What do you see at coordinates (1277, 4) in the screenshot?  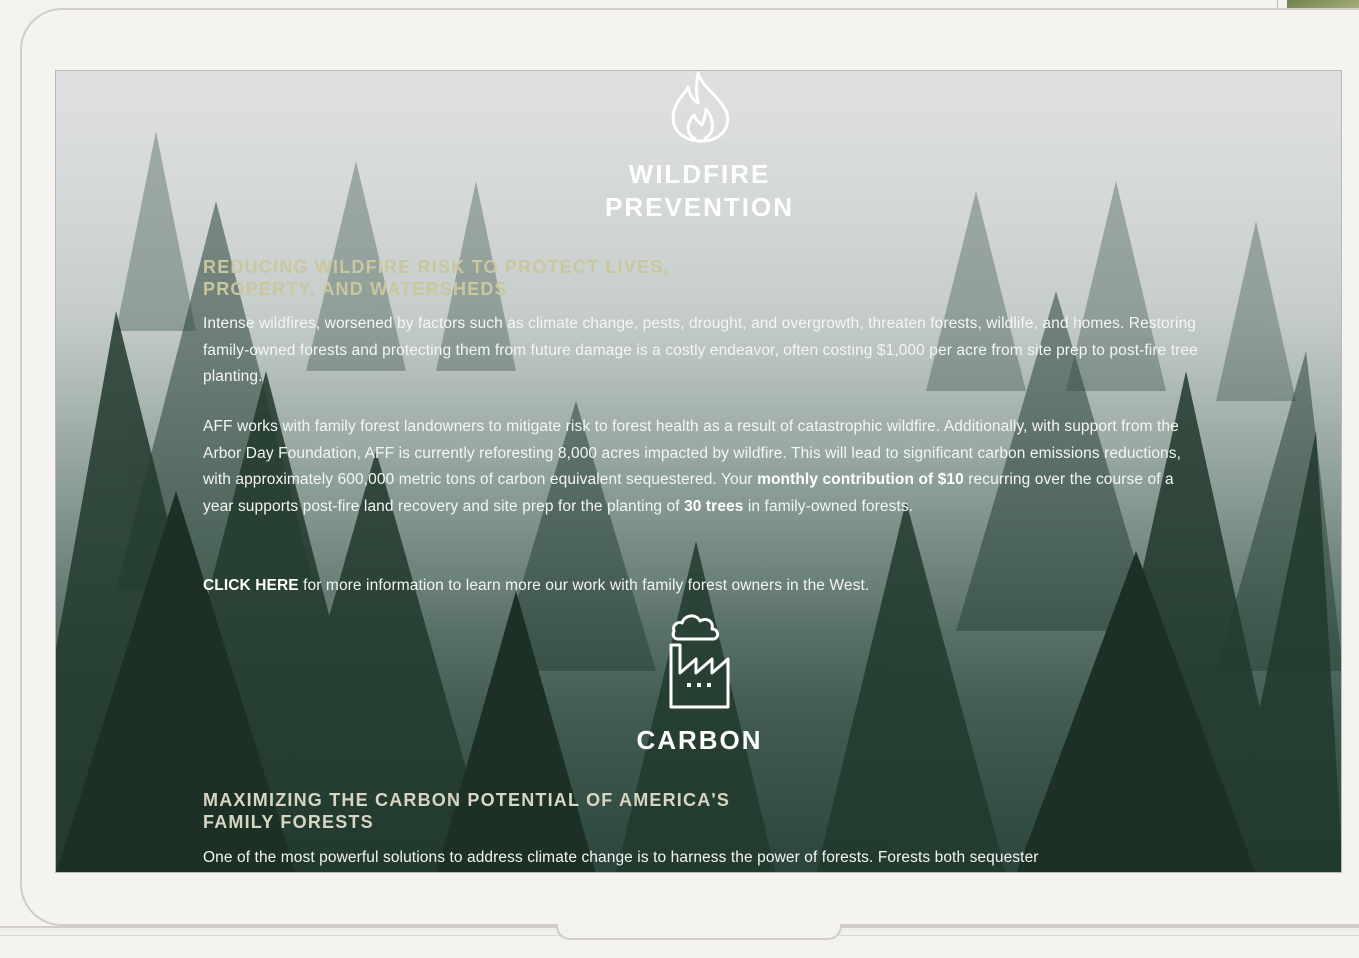 I see `frame-divider` at bounding box center [1277, 4].